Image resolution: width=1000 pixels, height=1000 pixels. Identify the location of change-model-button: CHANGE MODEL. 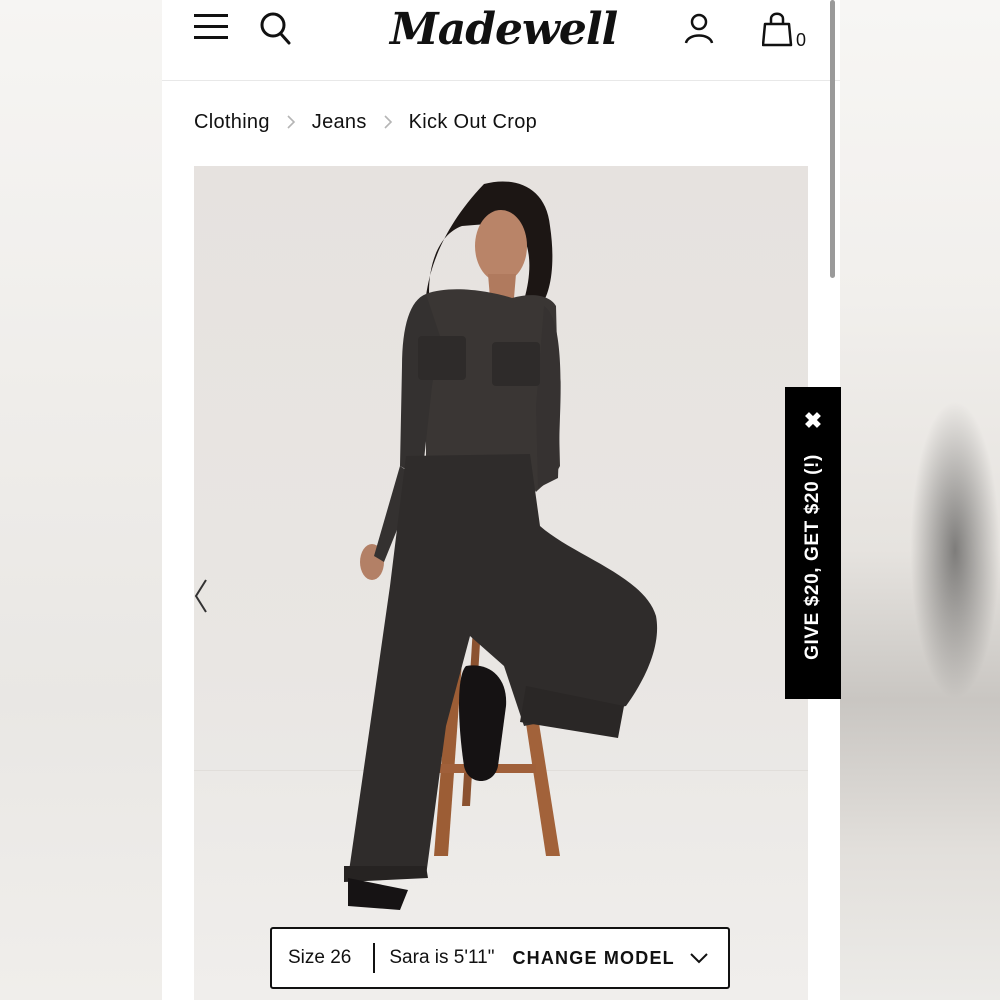
(593, 958).